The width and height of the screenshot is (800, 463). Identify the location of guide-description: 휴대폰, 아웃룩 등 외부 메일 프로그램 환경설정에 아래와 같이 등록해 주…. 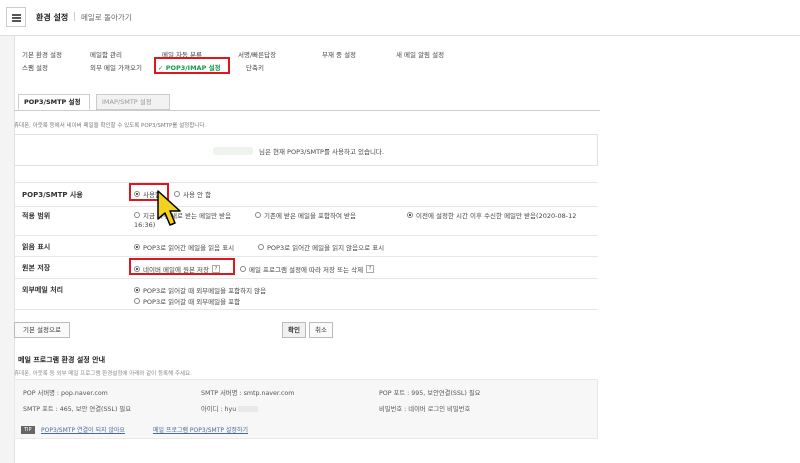
(103, 374).